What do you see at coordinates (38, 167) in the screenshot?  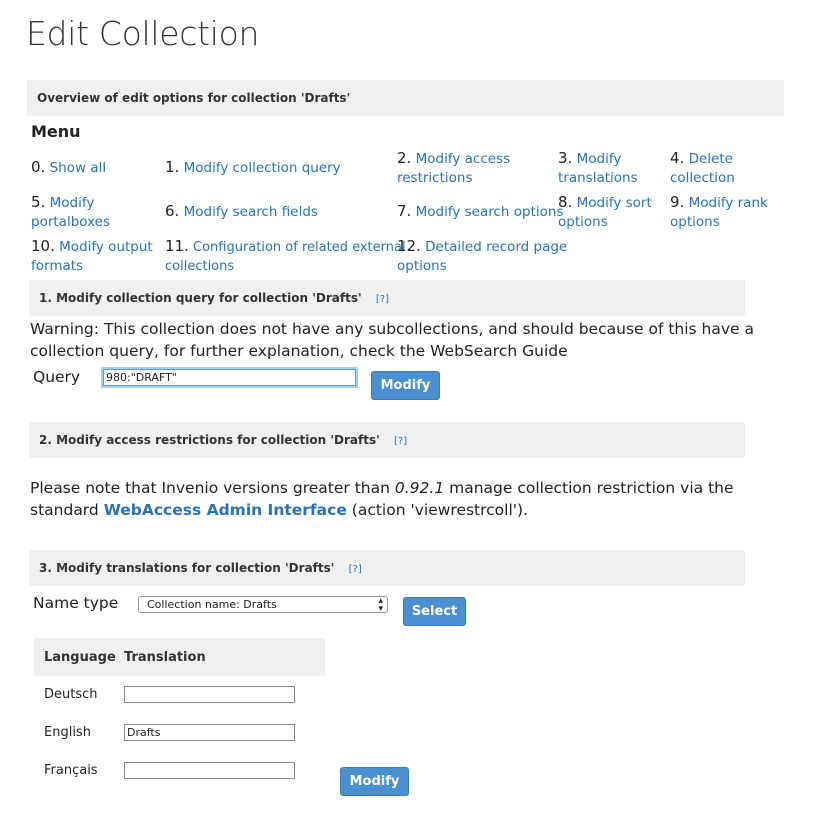 I see `menu-item-number: 0.` at bounding box center [38, 167].